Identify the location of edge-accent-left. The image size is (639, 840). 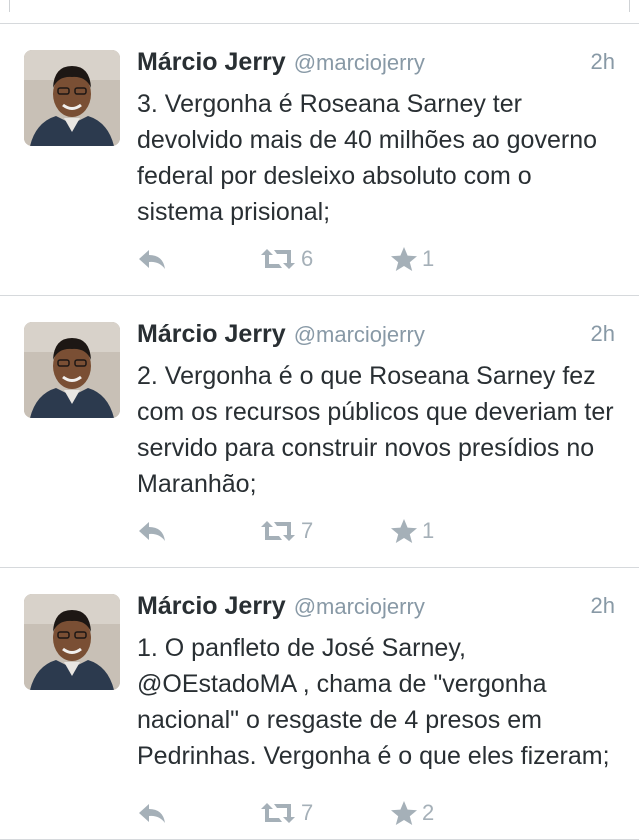
(5, 6).